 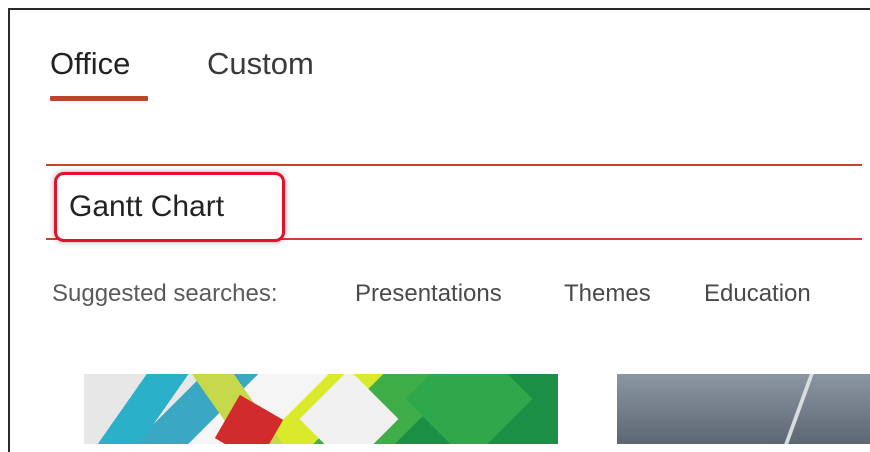 I want to click on search-input, so click(x=169, y=207).